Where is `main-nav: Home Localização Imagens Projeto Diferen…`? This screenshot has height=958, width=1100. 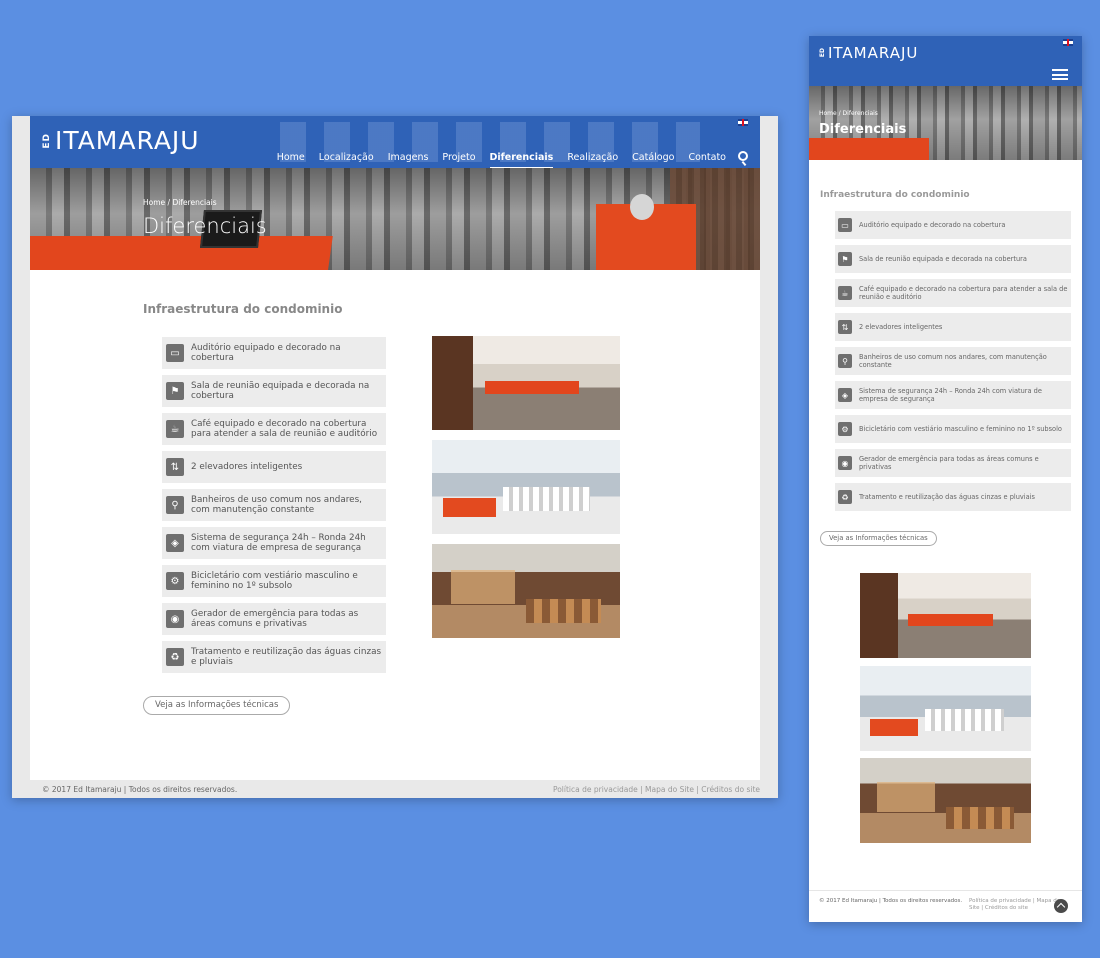
main-nav: Home Localização Imagens Projeto Diferen… is located at coordinates (501, 160).